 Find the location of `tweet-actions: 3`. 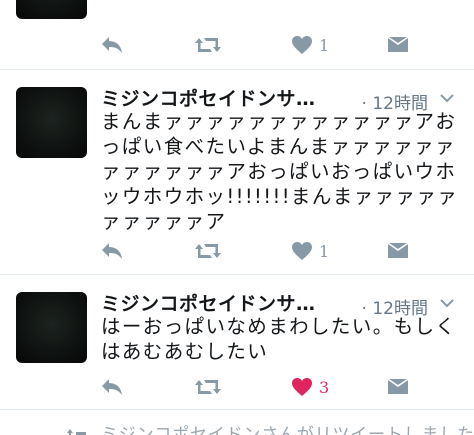

tweet-actions: 3 is located at coordinates (261, 387).